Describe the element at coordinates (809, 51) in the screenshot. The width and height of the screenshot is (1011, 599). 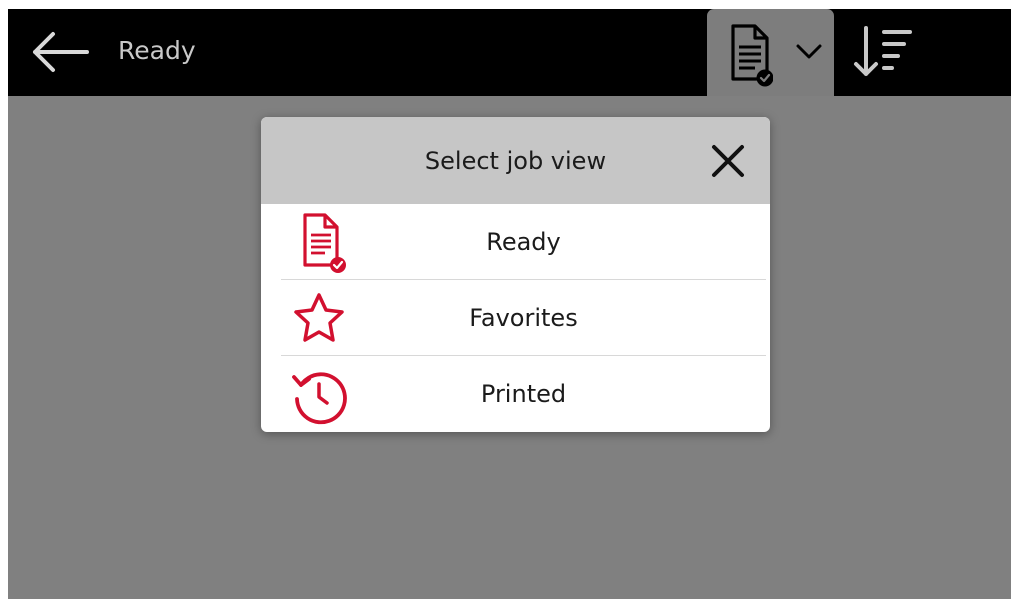
I see `chevron-down-icon` at that location.